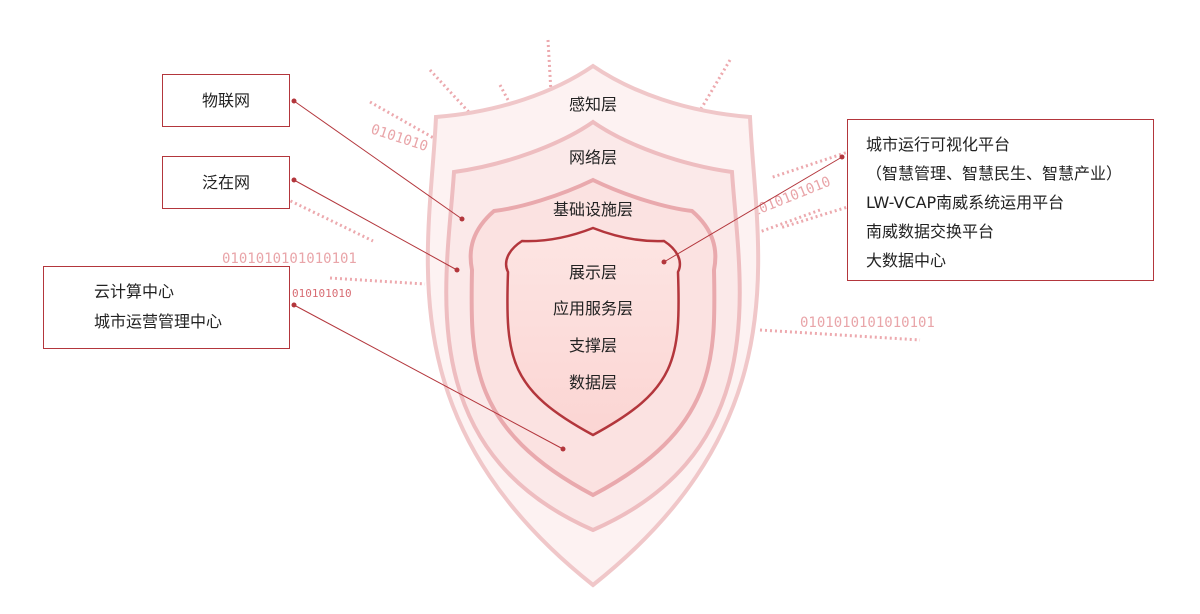 The image size is (1200, 614). What do you see at coordinates (593, 272) in the screenshot?
I see `core-layer-display: 展示层` at bounding box center [593, 272].